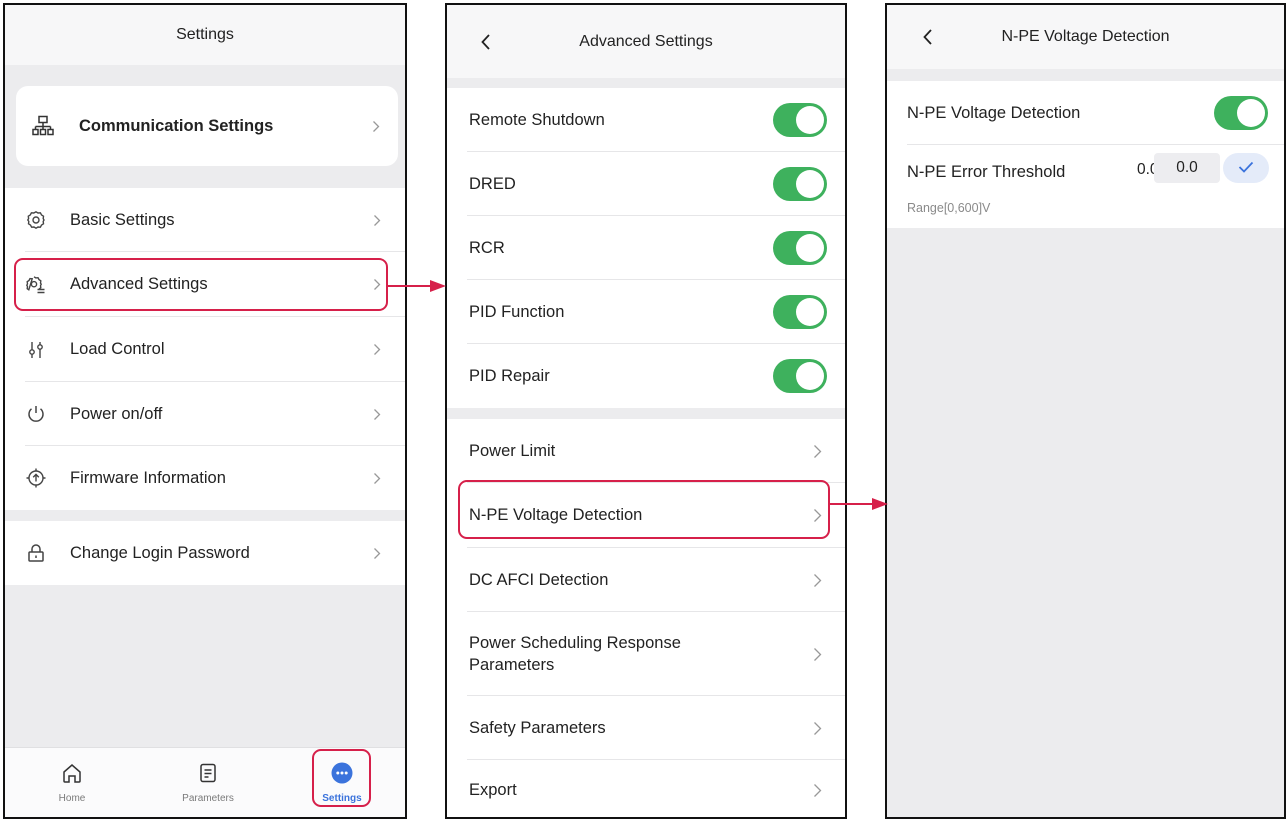 This screenshot has width=1286, height=821. Describe the element at coordinates (36, 553) in the screenshot. I see `lock-icon` at that location.